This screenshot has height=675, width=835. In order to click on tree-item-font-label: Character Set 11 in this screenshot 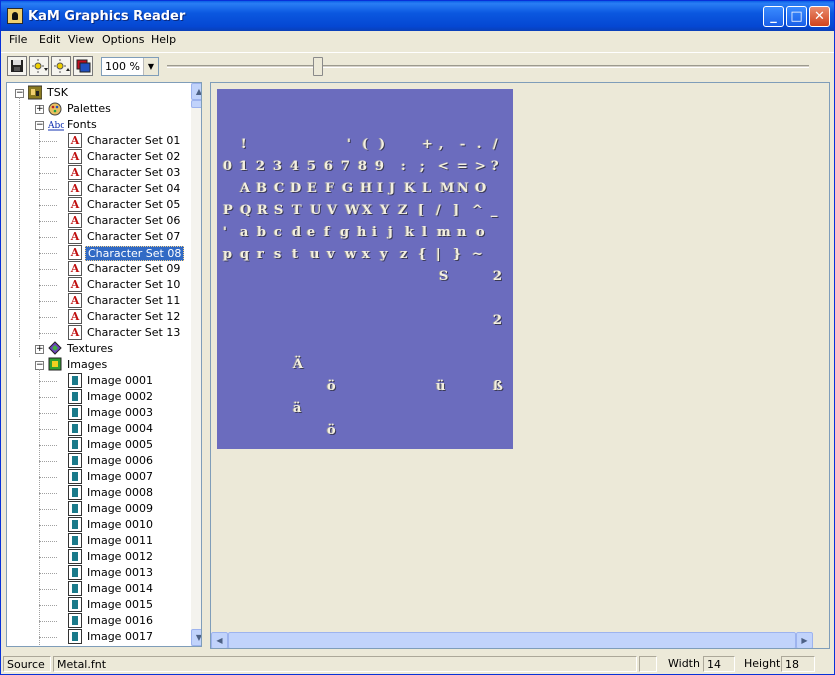, I will do `click(134, 300)`.